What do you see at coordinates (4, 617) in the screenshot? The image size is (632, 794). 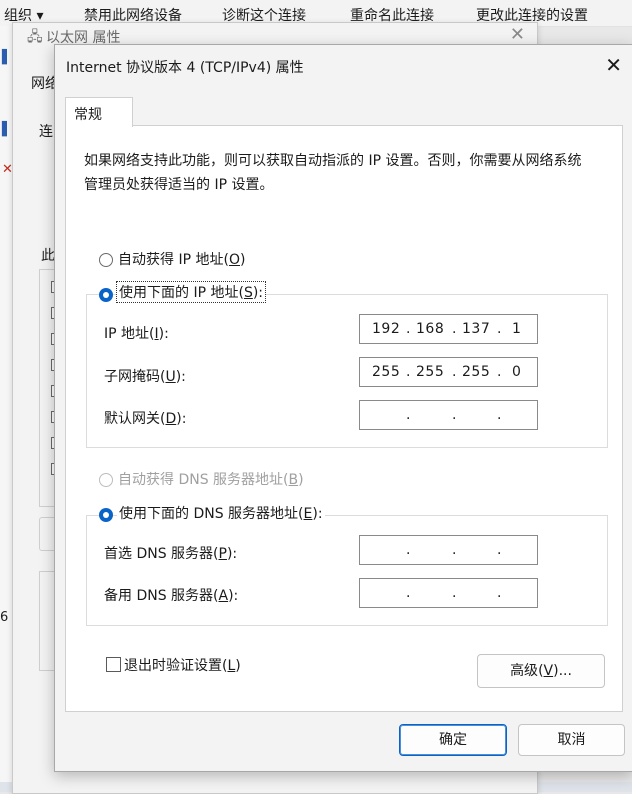 I see `left-digit: 6` at bounding box center [4, 617].